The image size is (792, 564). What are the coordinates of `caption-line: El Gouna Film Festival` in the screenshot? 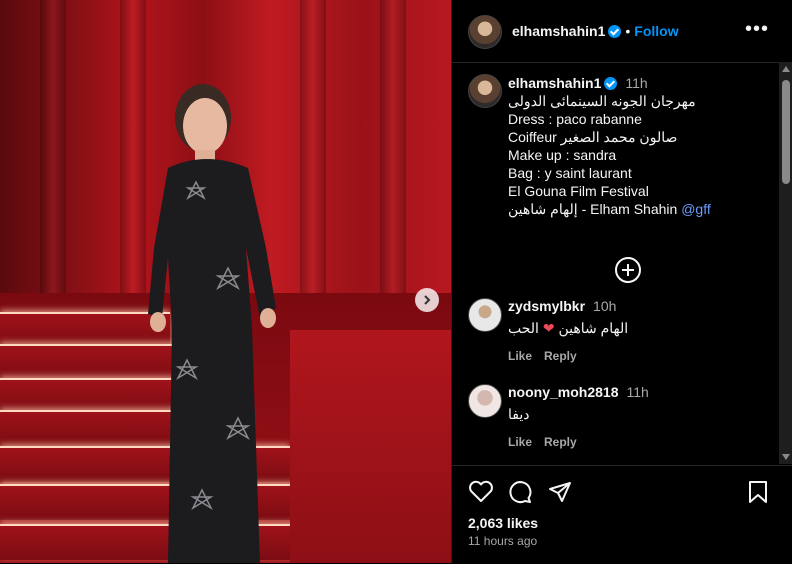 It's located at (578, 191).